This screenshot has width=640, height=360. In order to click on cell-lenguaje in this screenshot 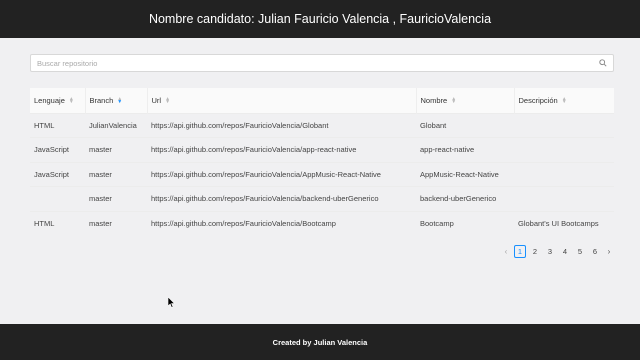, I will do `click(57, 198)`.